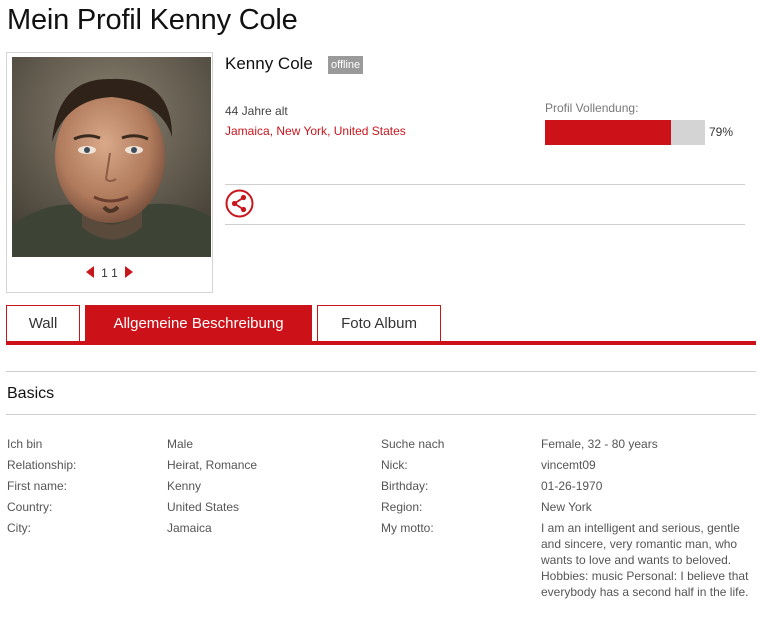  What do you see at coordinates (592, 108) in the screenshot?
I see `completion-label: Profil Vollendung:` at bounding box center [592, 108].